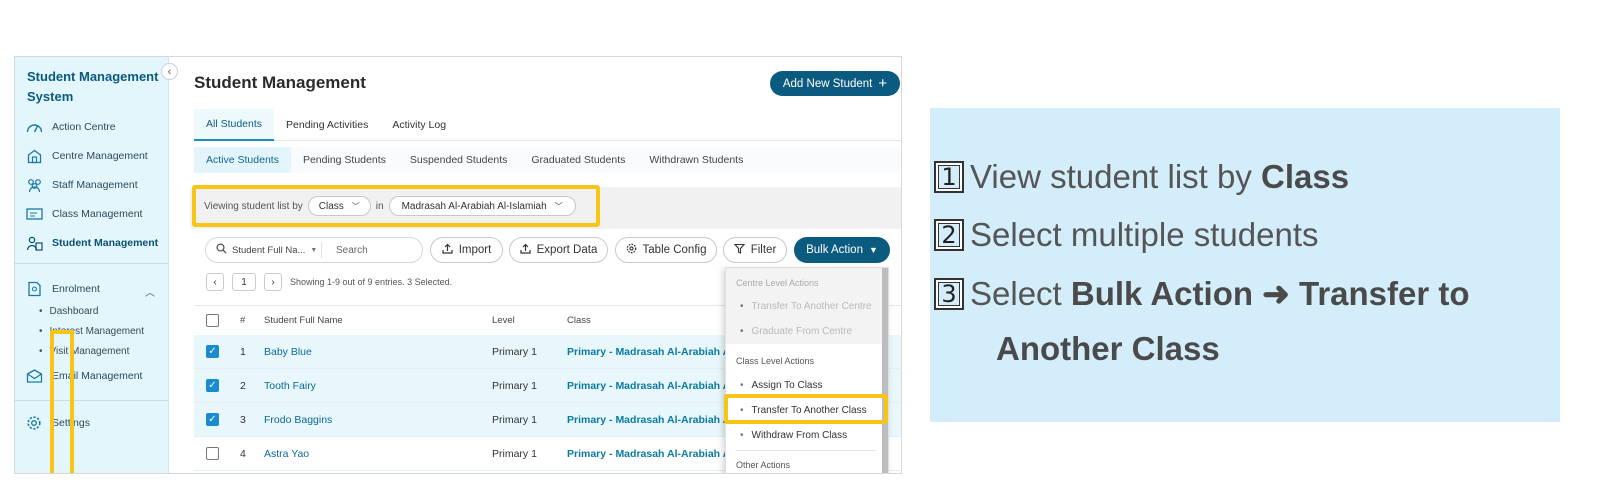 The image size is (1600, 485). Describe the element at coordinates (76, 289) in the screenshot. I see `sidebar-item-label: Enrolment` at that location.